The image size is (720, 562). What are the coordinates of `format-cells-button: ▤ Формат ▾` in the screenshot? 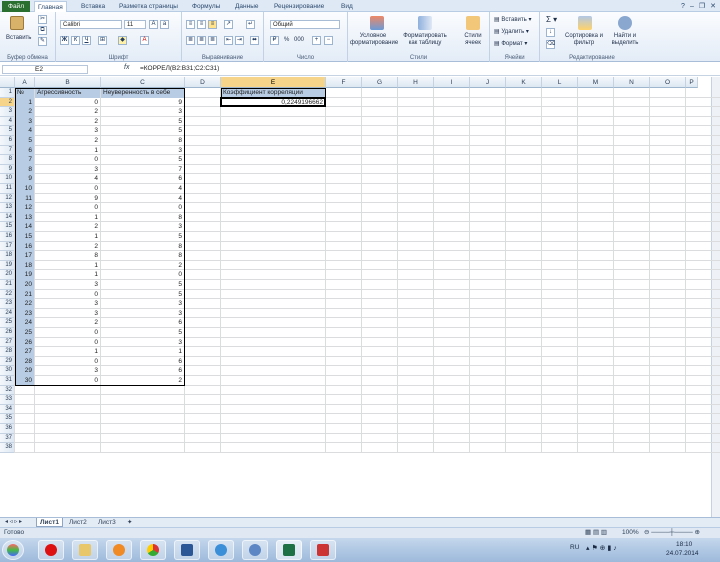 It's located at (510, 43).